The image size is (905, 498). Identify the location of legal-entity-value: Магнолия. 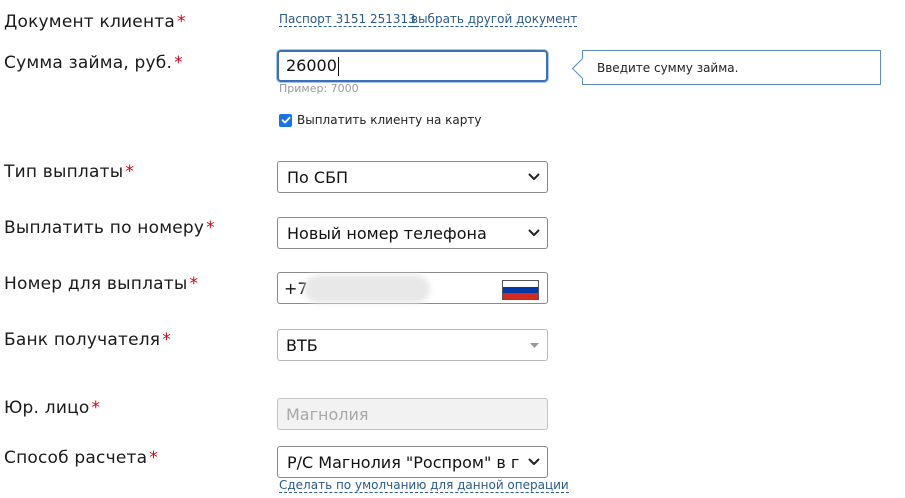
(327, 414).